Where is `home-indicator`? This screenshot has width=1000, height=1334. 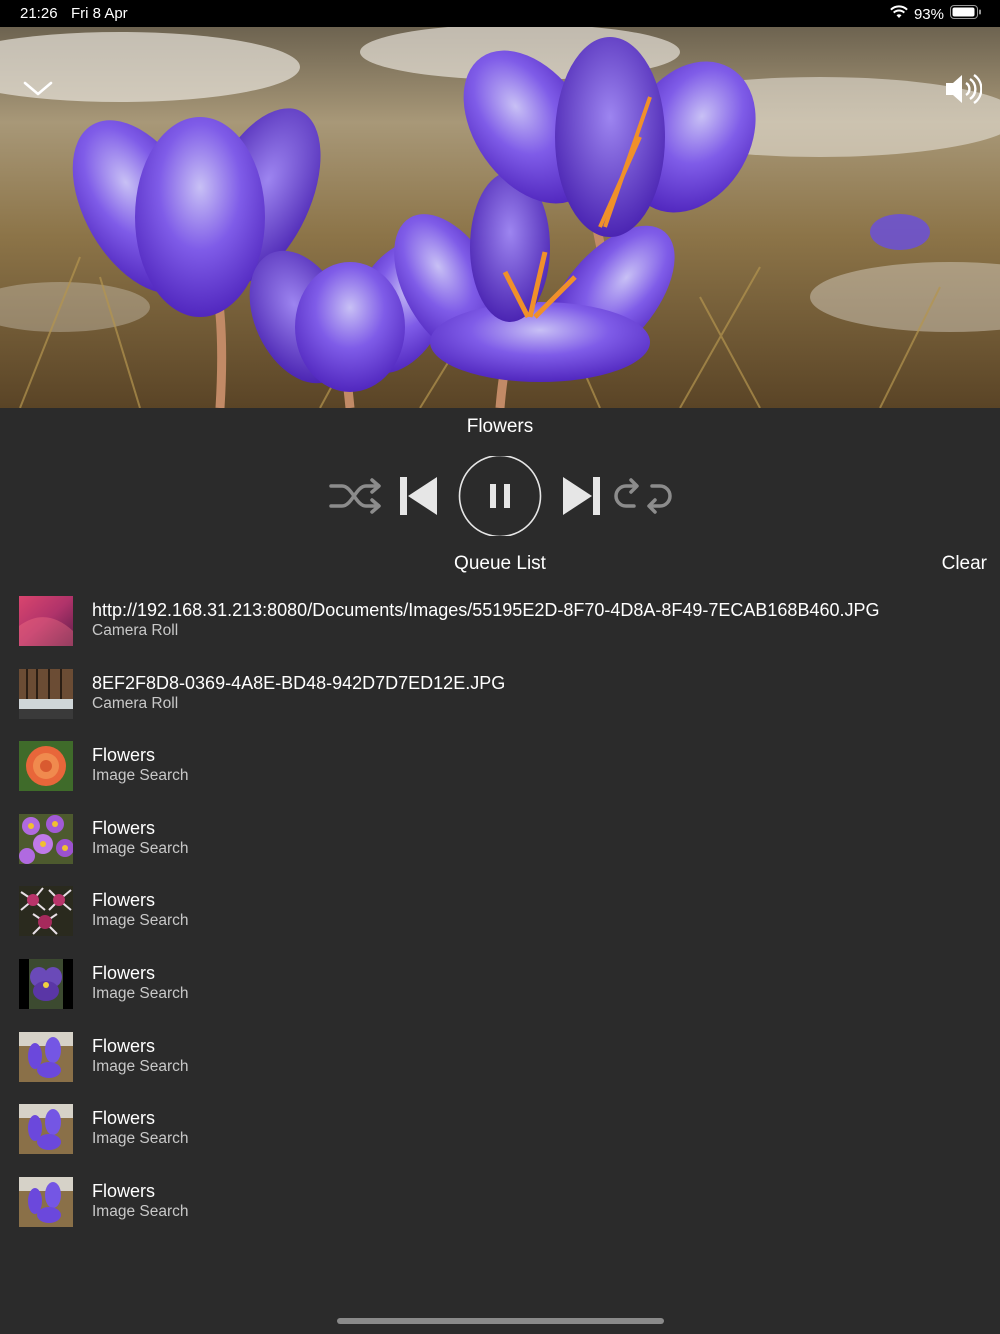
home-indicator is located at coordinates (500, 1321).